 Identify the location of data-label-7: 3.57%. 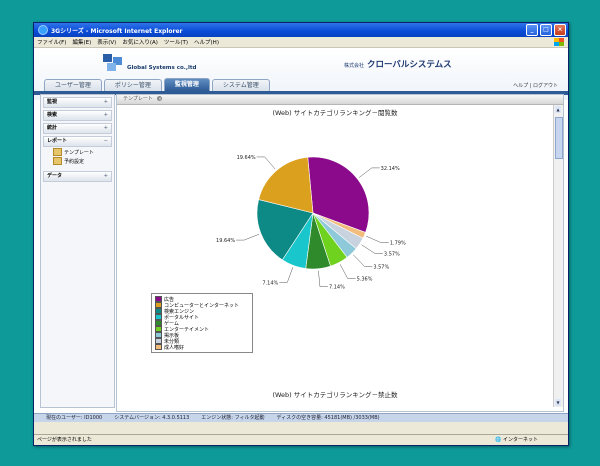
(392, 255).